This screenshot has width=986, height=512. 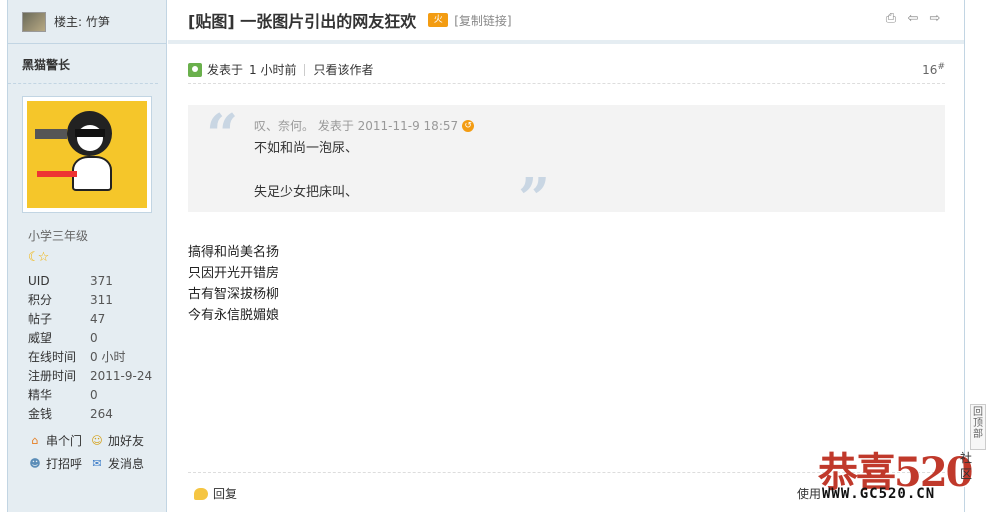 I want to click on jump-to-quote-icon: ↺, so click(x=468, y=125).